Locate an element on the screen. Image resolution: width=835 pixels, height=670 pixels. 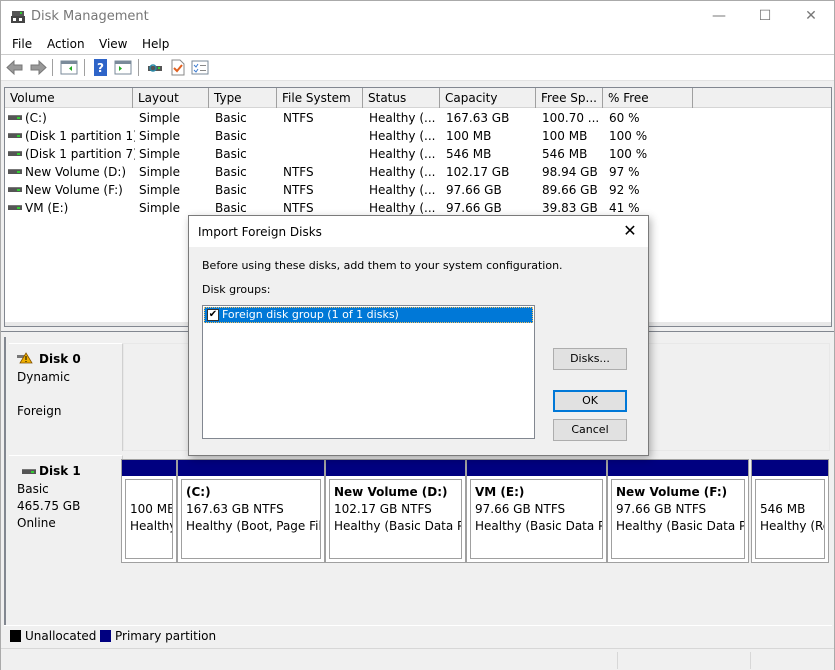
disk-group-label: Foreign disk group (1 of 1 disks) is located at coordinates (310, 314).